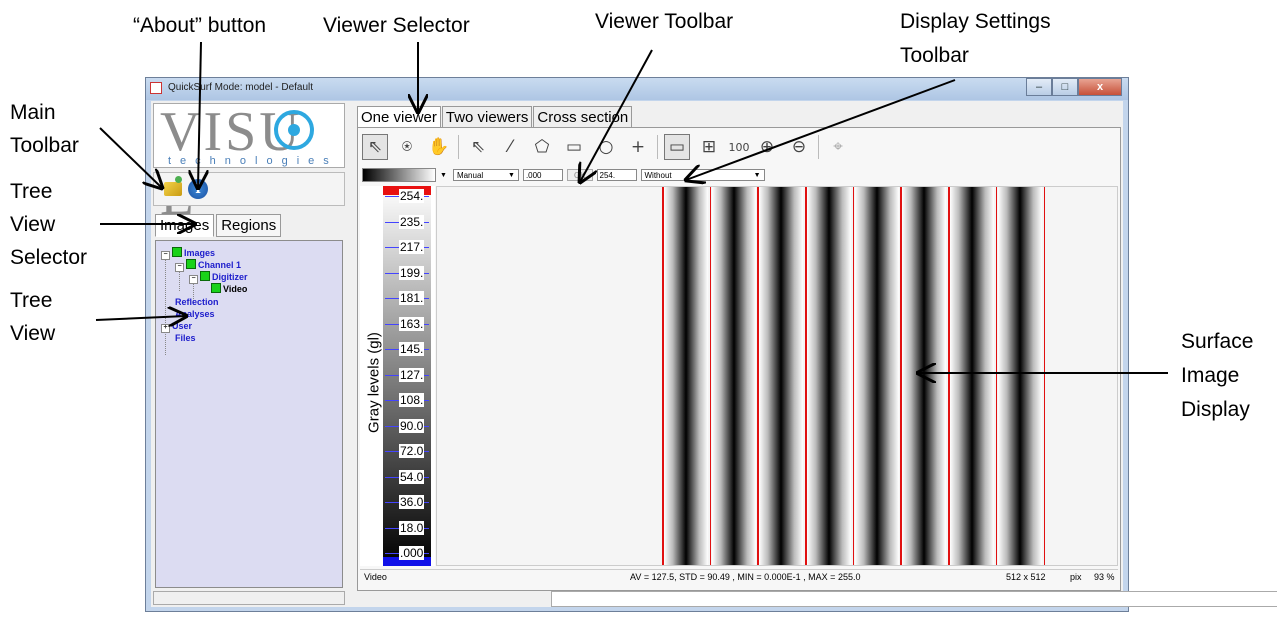  Describe the element at coordinates (1104, 577) in the screenshot. I see `status-zoom: 93 %` at that location.